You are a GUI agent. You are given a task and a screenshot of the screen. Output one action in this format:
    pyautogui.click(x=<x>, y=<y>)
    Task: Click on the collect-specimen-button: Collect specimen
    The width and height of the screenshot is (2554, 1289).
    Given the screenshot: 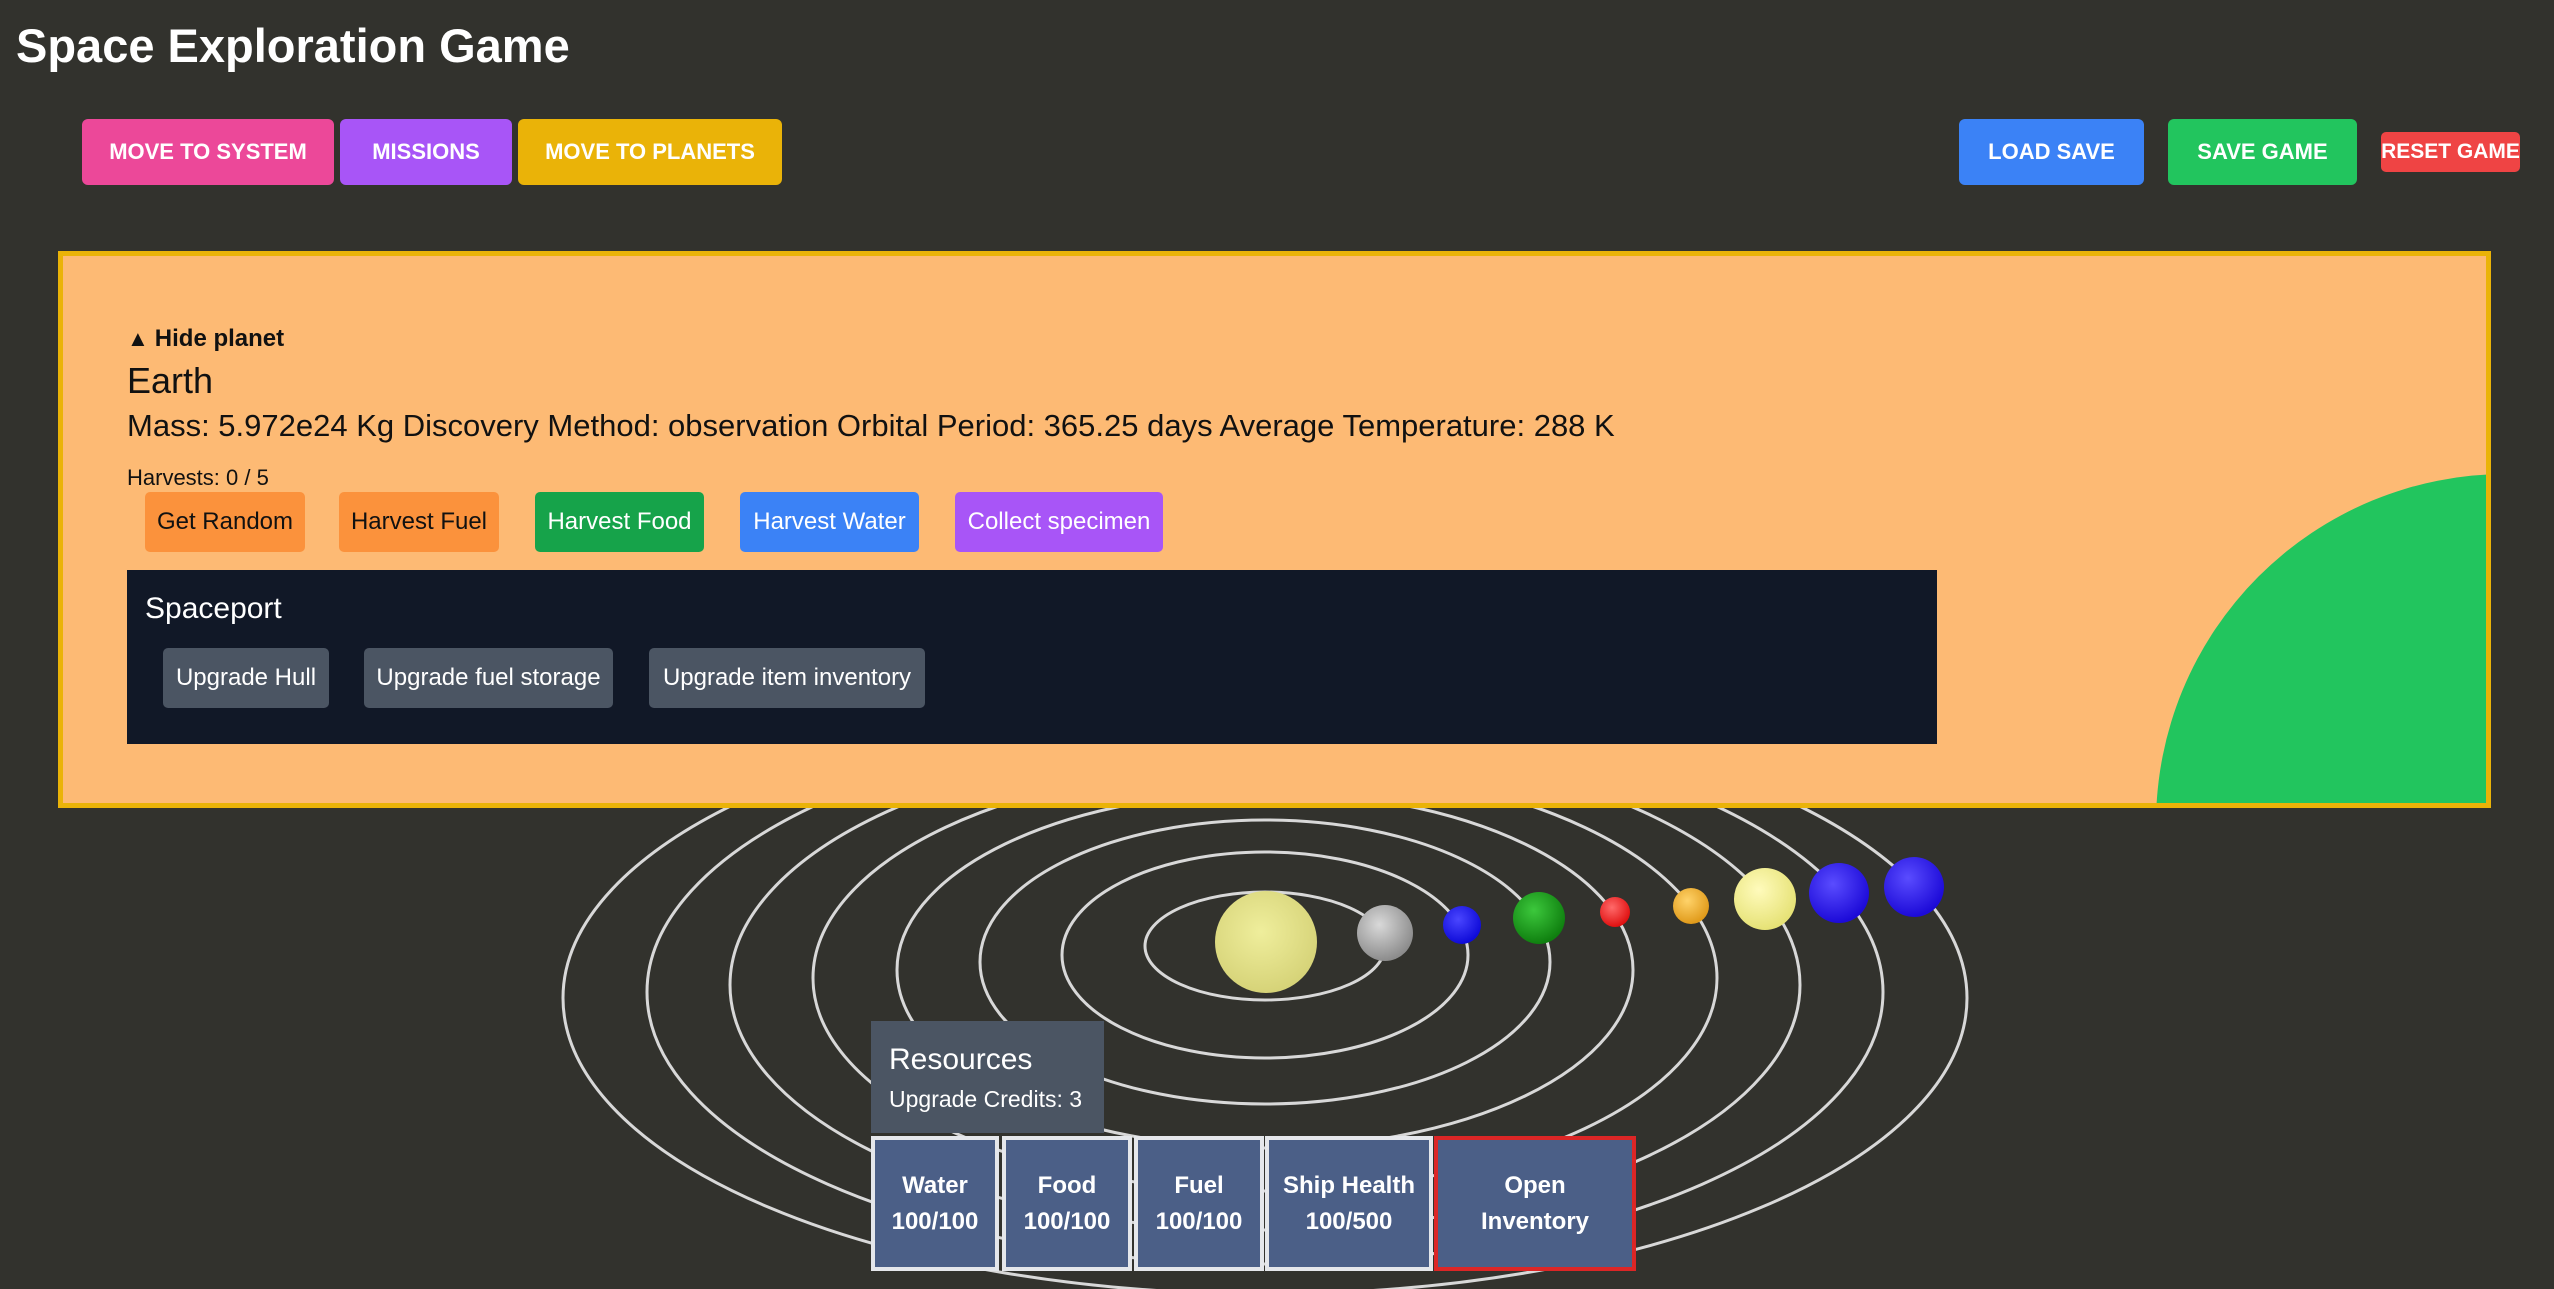 What is the action you would take?
    pyautogui.click(x=1059, y=522)
    